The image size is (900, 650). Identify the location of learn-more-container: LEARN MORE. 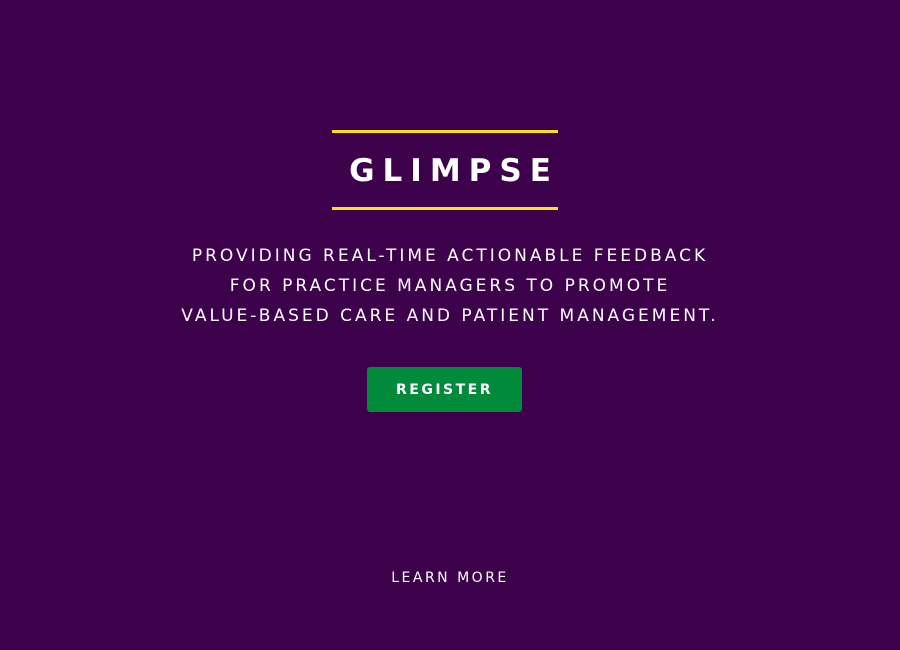
(450, 578).